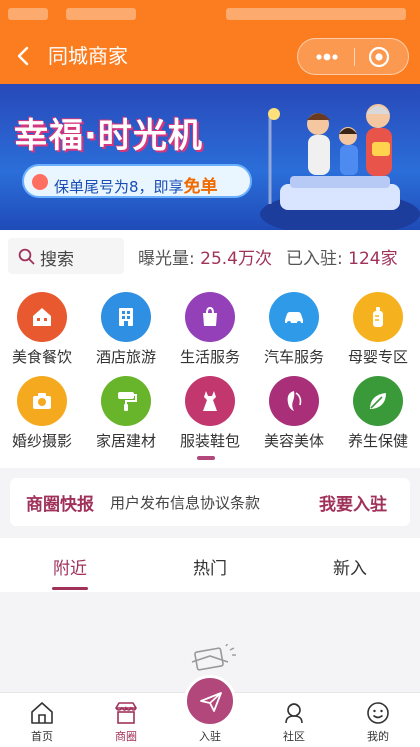 The height and width of the screenshot is (747, 420). Describe the element at coordinates (42, 736) in the screenshot. I see `nav-home-label: 首页` at that location.